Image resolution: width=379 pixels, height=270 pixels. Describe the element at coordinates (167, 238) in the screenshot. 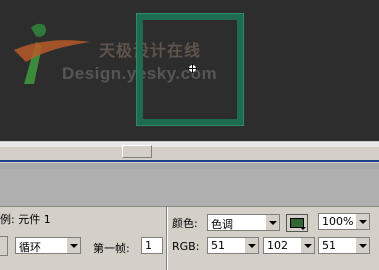

I see `vertical-separator` at that location.